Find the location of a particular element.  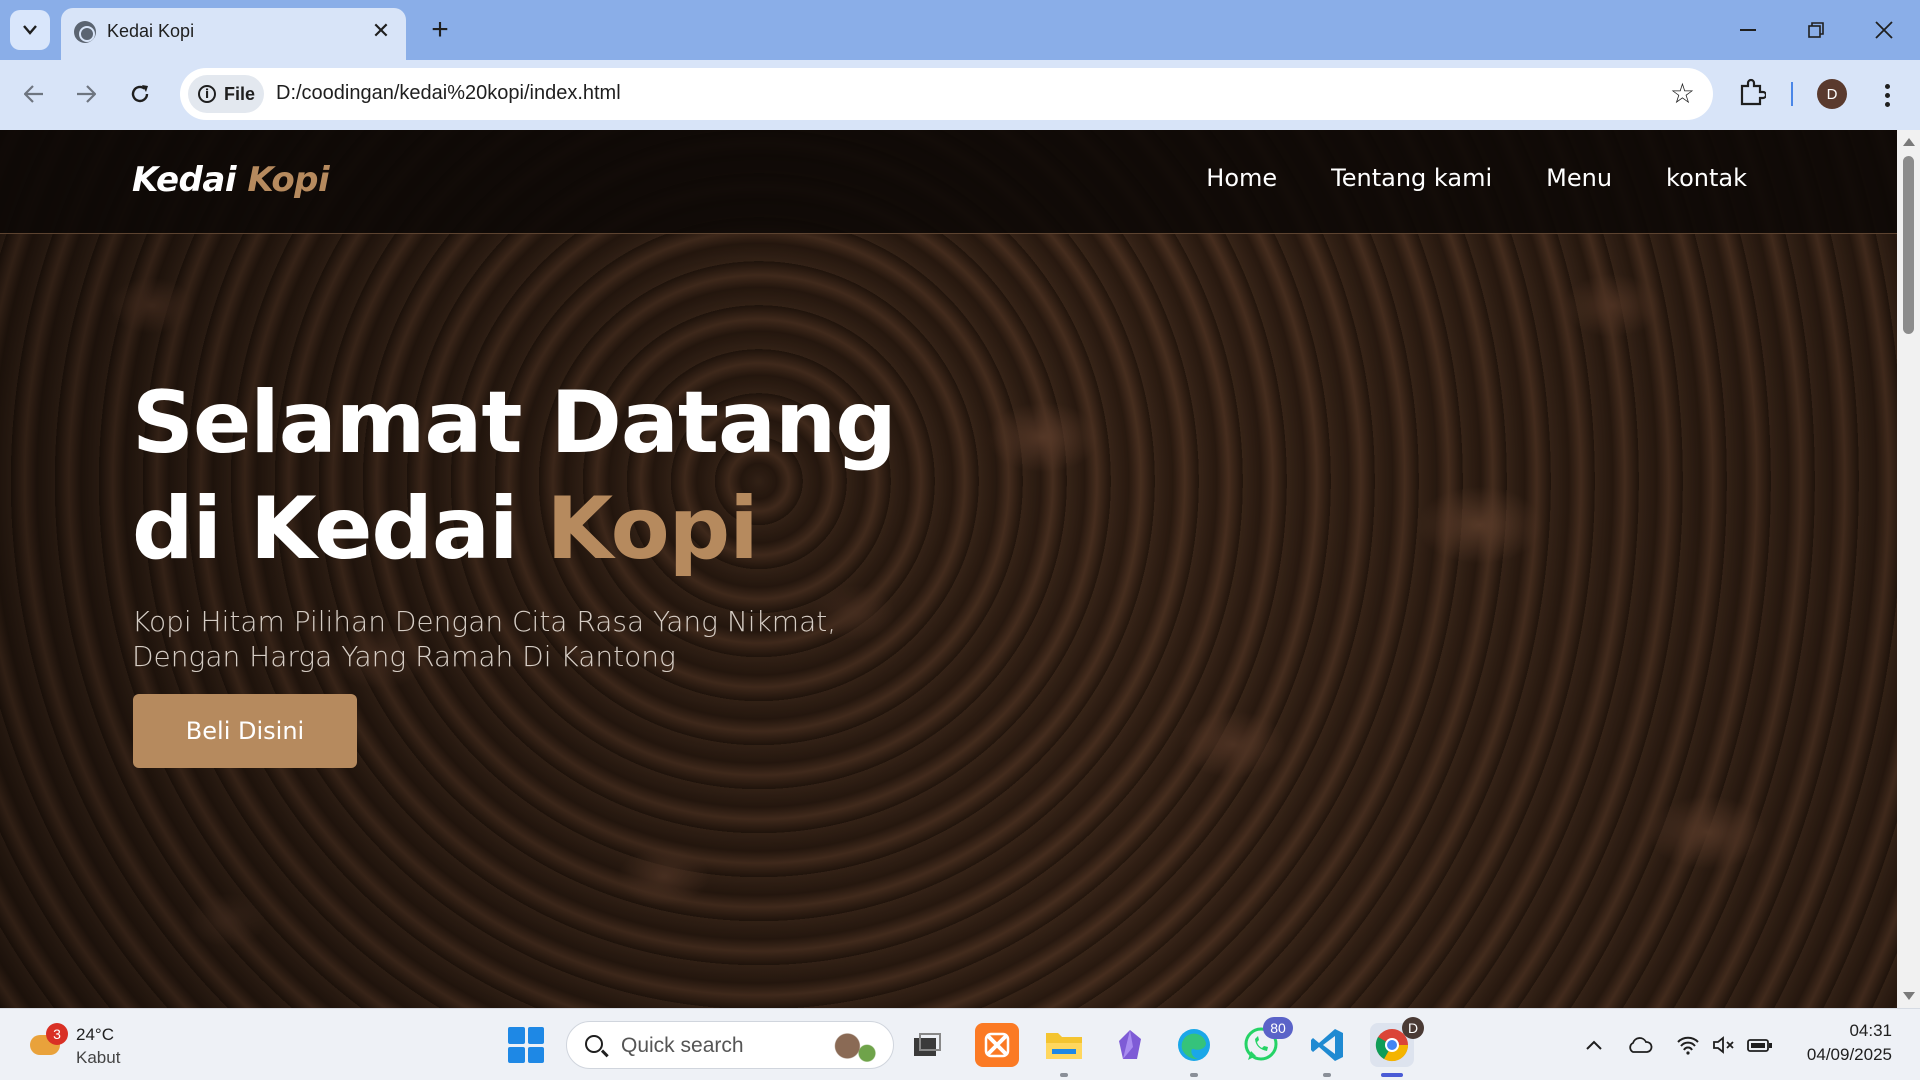

obsidian-icon is located at coordinates (1130, 1045).